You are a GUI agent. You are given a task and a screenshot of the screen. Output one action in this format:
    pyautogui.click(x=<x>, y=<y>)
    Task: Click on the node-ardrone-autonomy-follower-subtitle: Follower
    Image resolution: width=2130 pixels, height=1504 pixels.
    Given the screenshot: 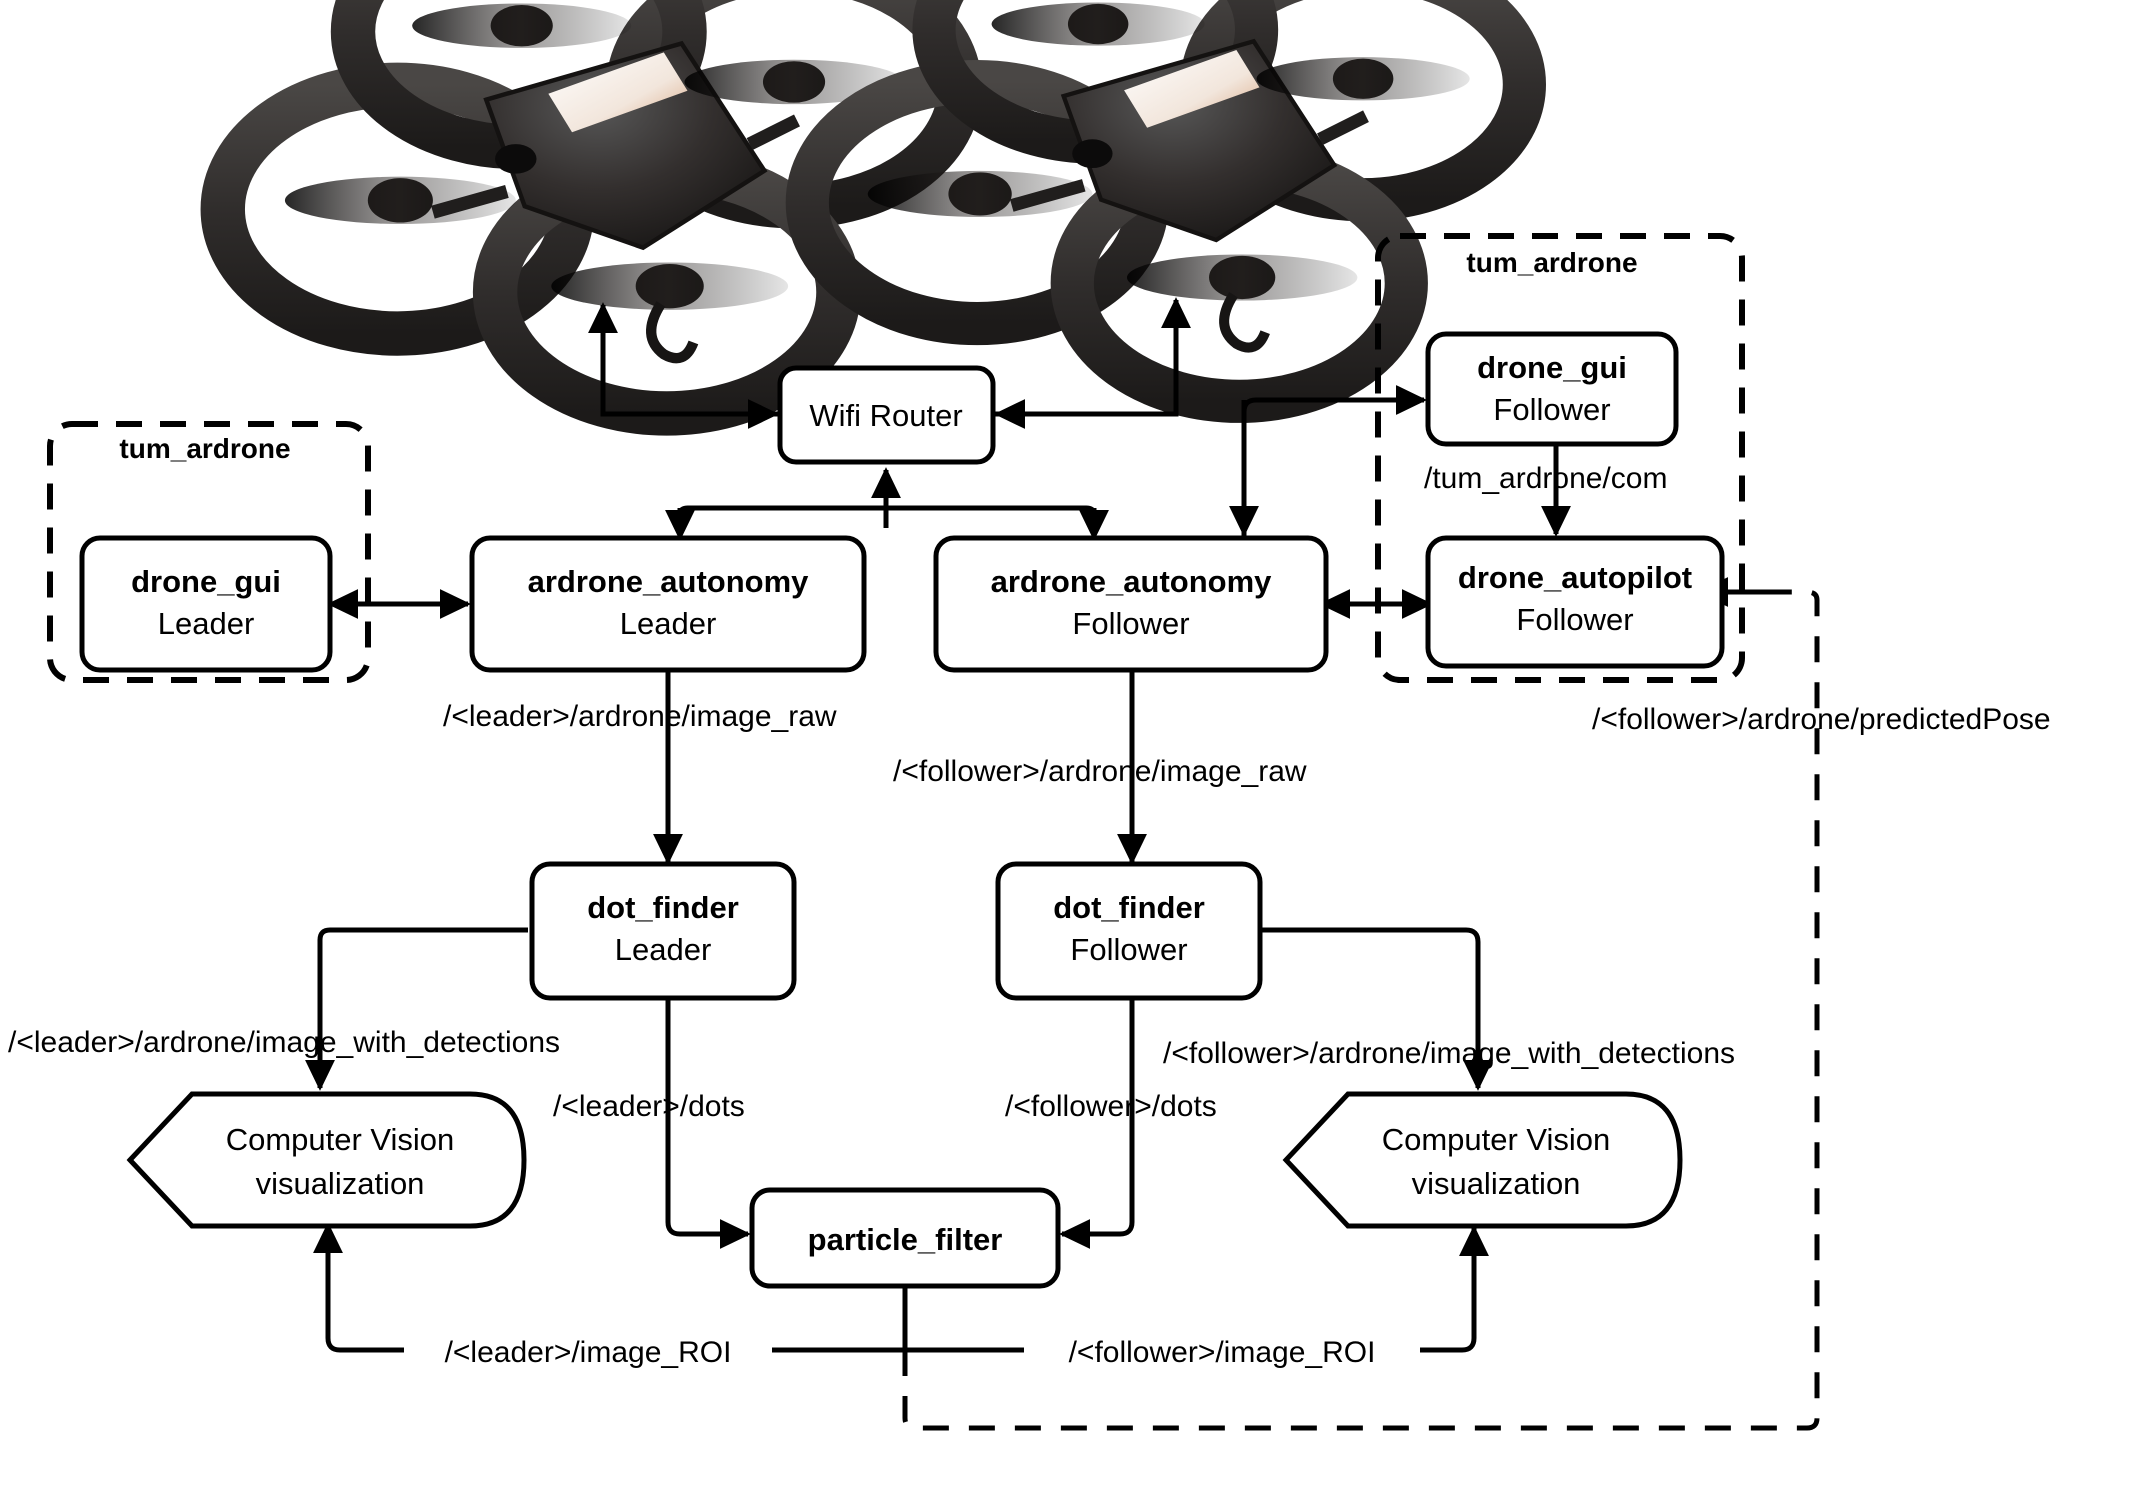 What is the action you would take?
    pyautogui.click(x=1130, y=623)
    